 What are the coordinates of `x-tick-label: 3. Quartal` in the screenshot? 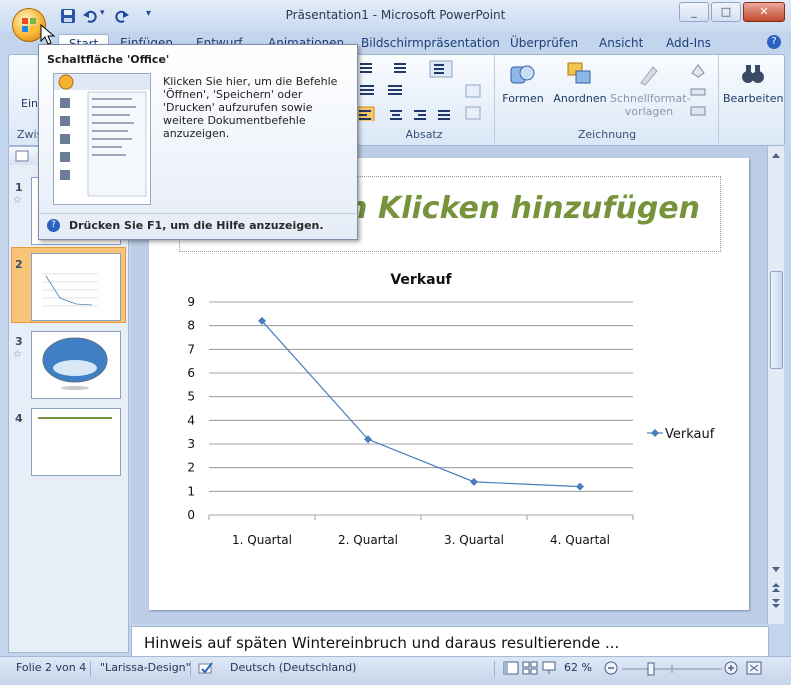 It's located at (474, 540).